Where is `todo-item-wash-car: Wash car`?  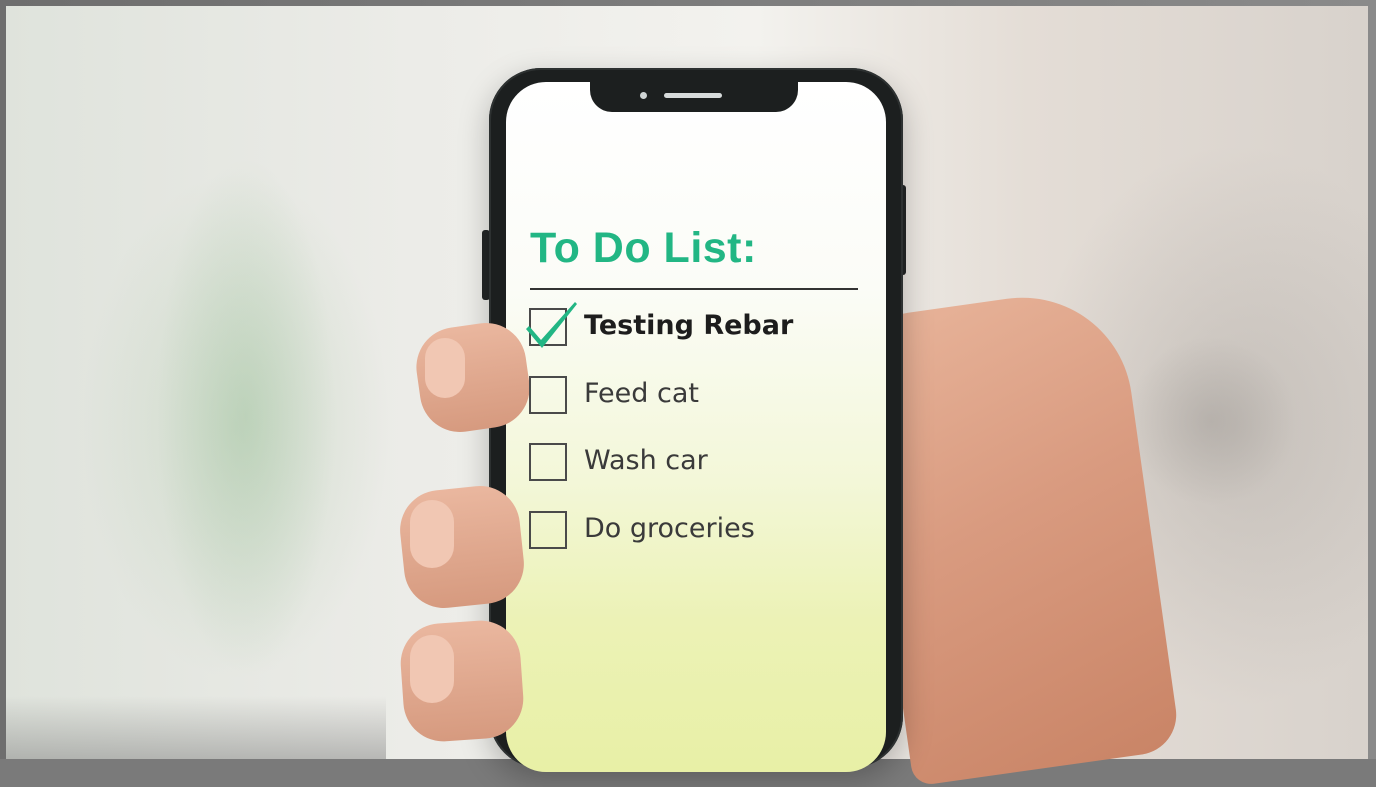
todo-item-wash-car: Wash car is located at coordinates (699, 465).